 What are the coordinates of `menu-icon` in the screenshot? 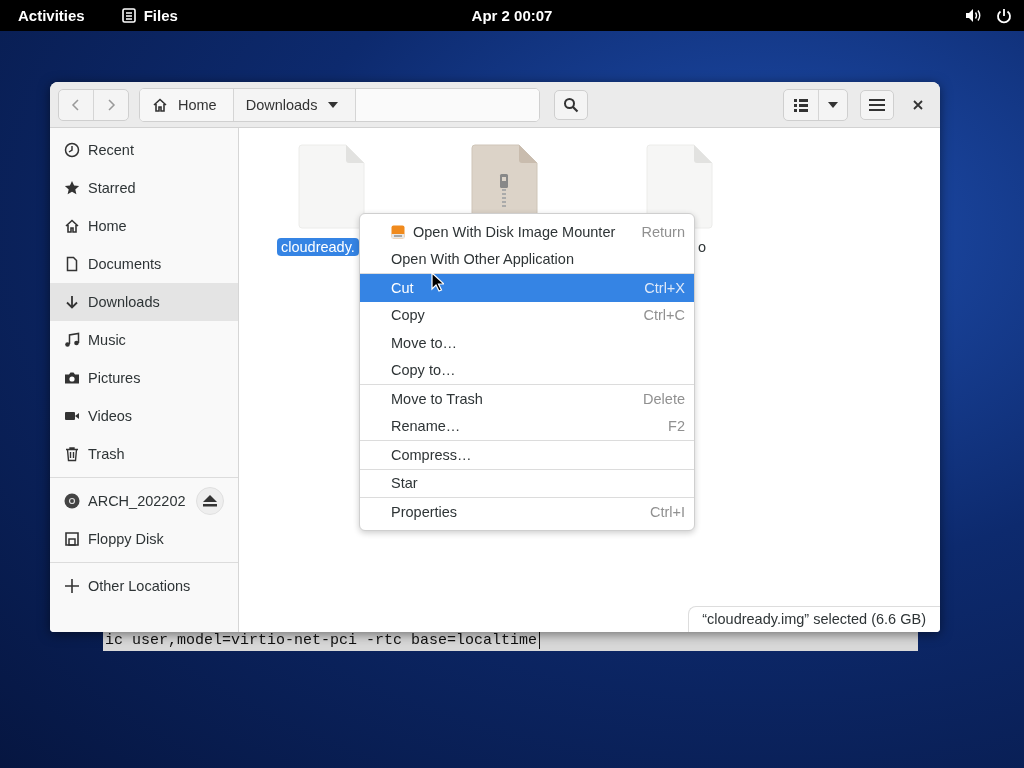 It's located at (877, 104).